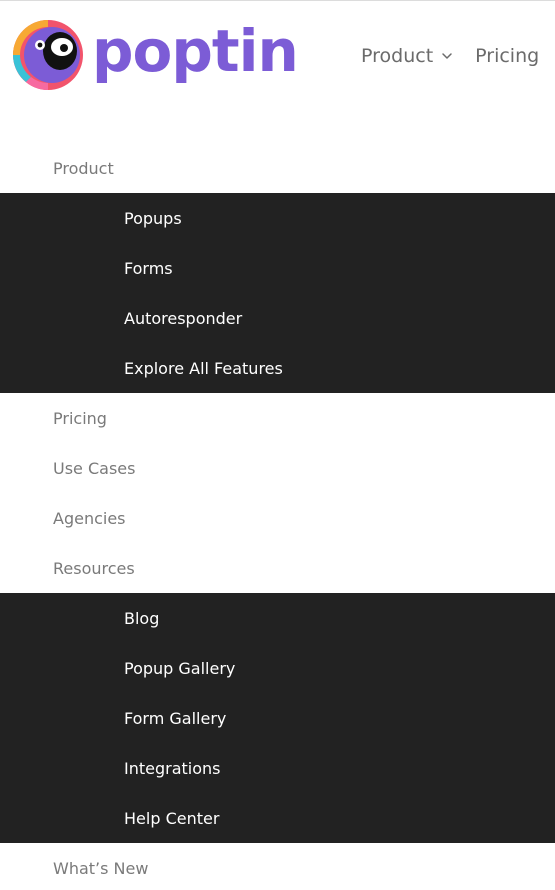  I want to click on menu-item-resources: Resources, so click(277, 568).